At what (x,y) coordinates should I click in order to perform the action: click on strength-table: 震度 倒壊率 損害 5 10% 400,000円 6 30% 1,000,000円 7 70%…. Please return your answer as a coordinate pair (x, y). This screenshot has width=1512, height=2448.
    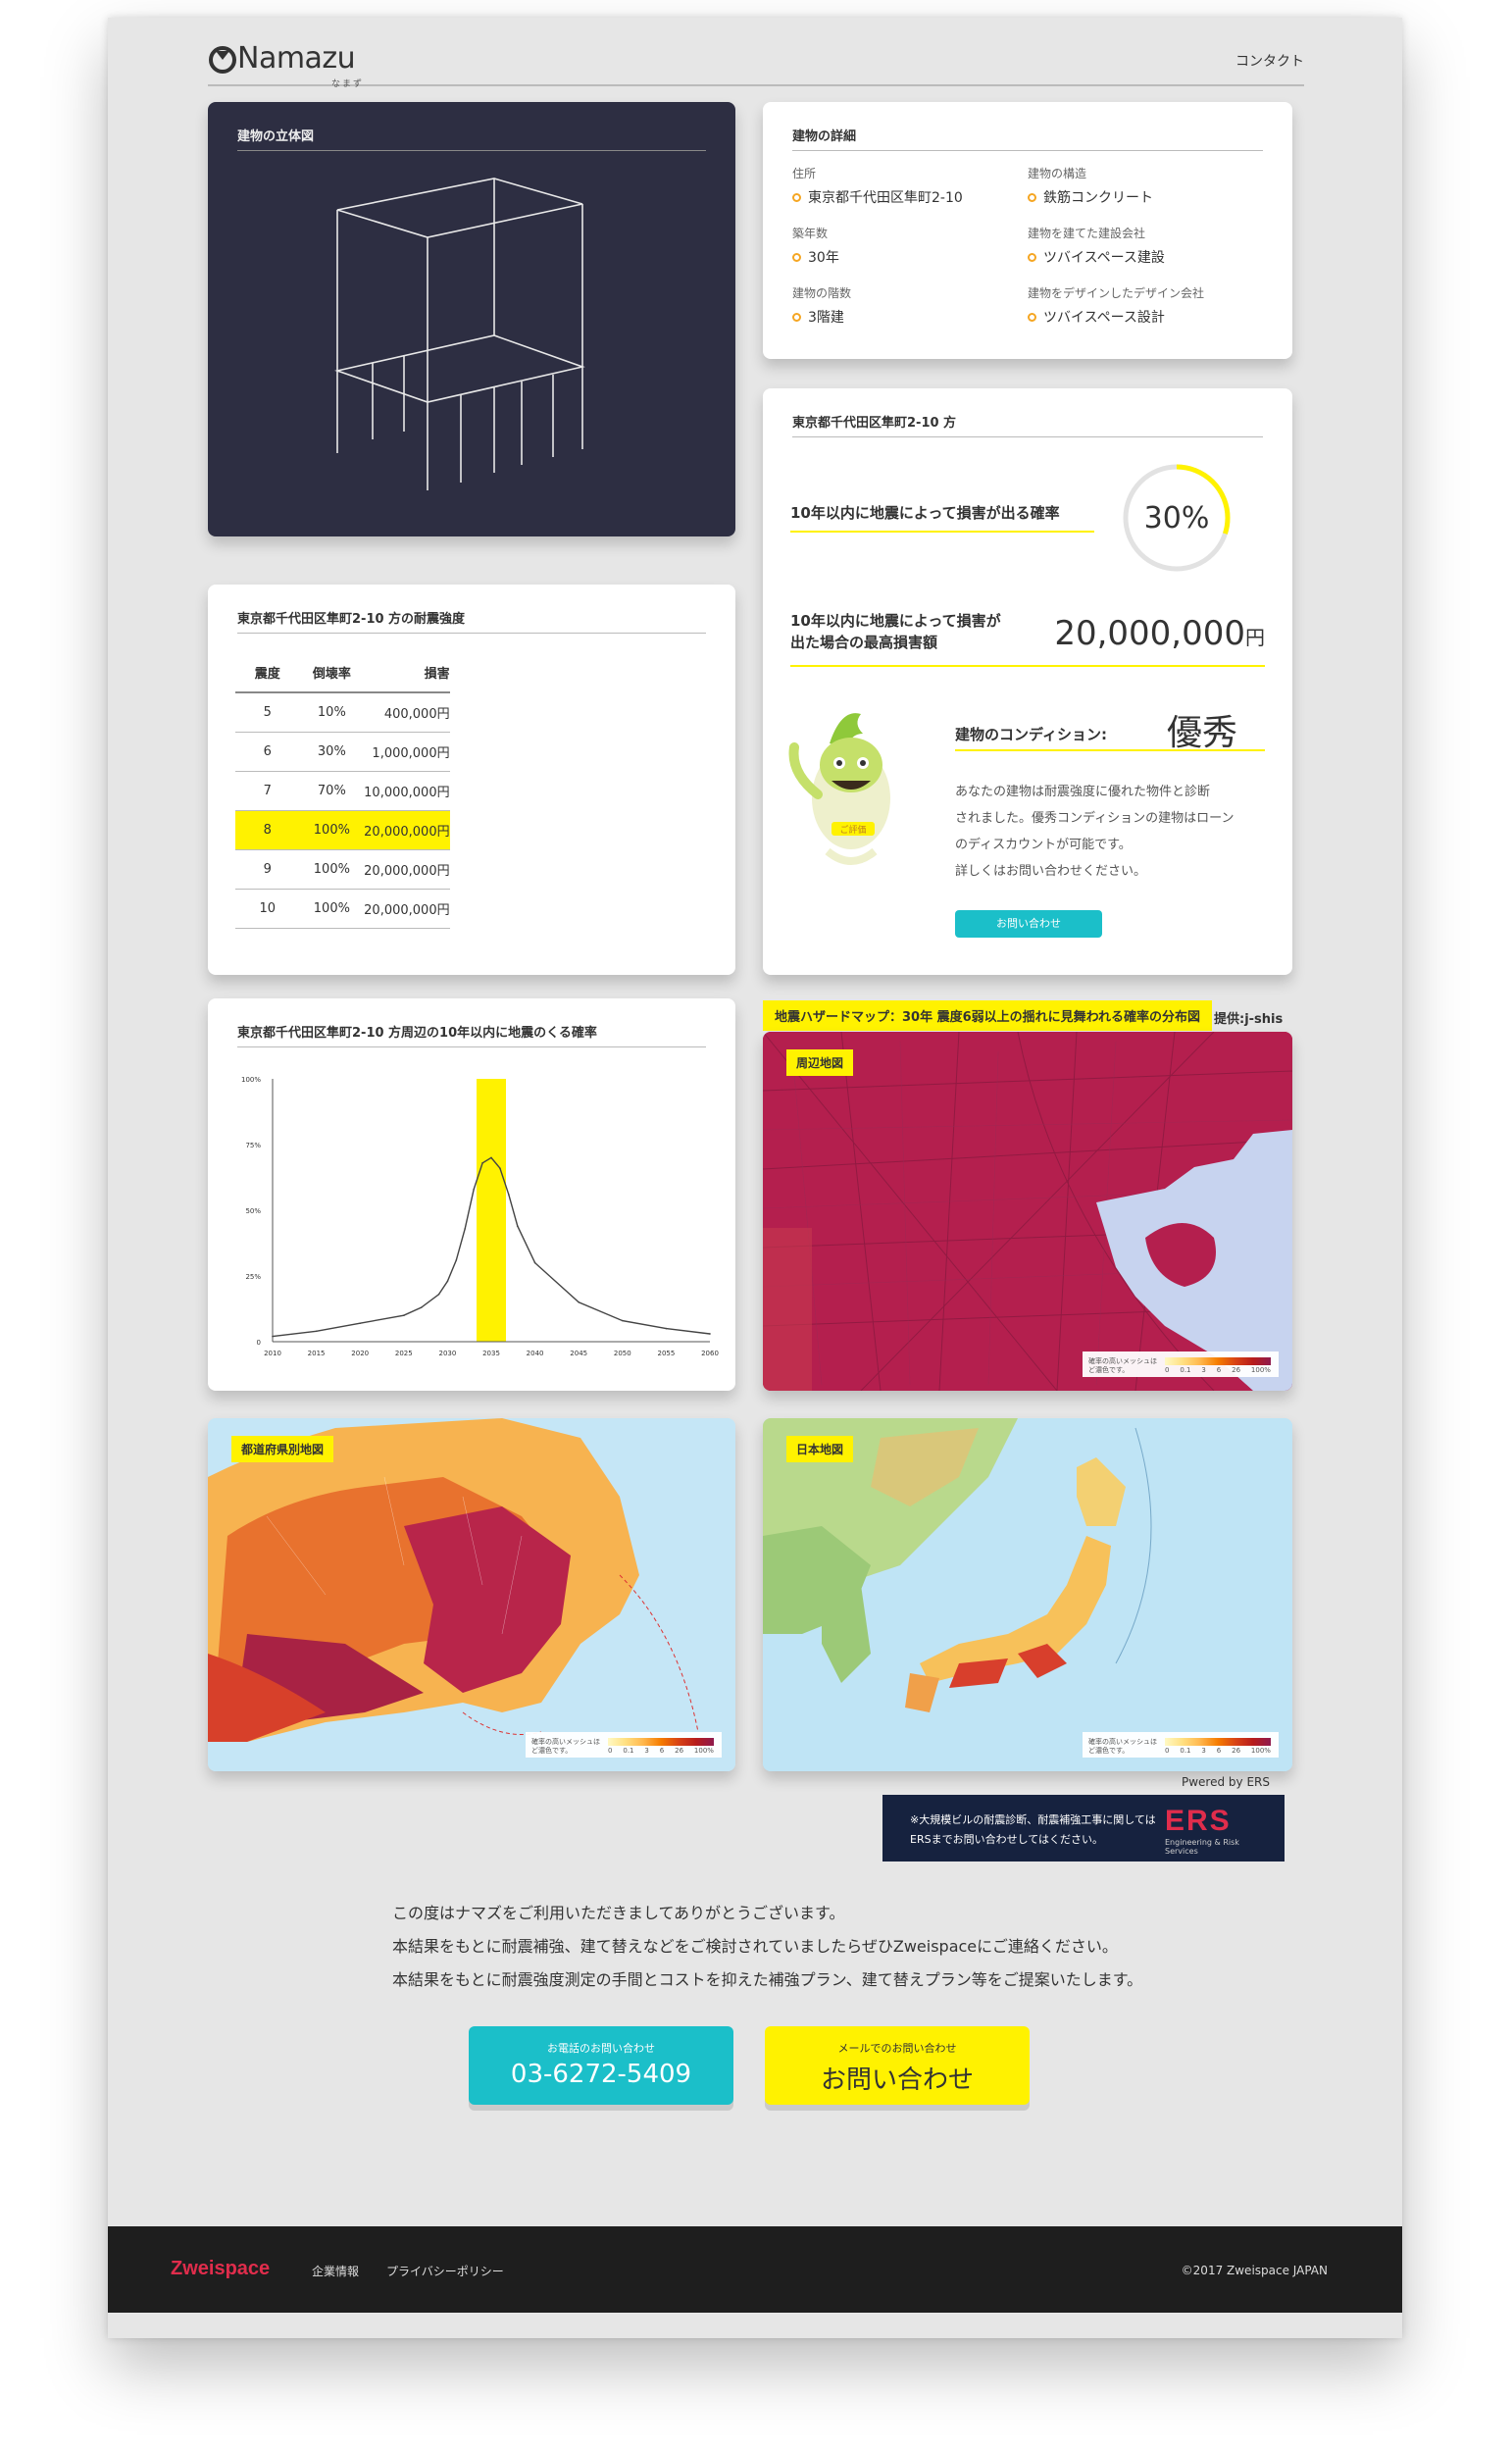
    Looking at the image, I should click on (342, 791).